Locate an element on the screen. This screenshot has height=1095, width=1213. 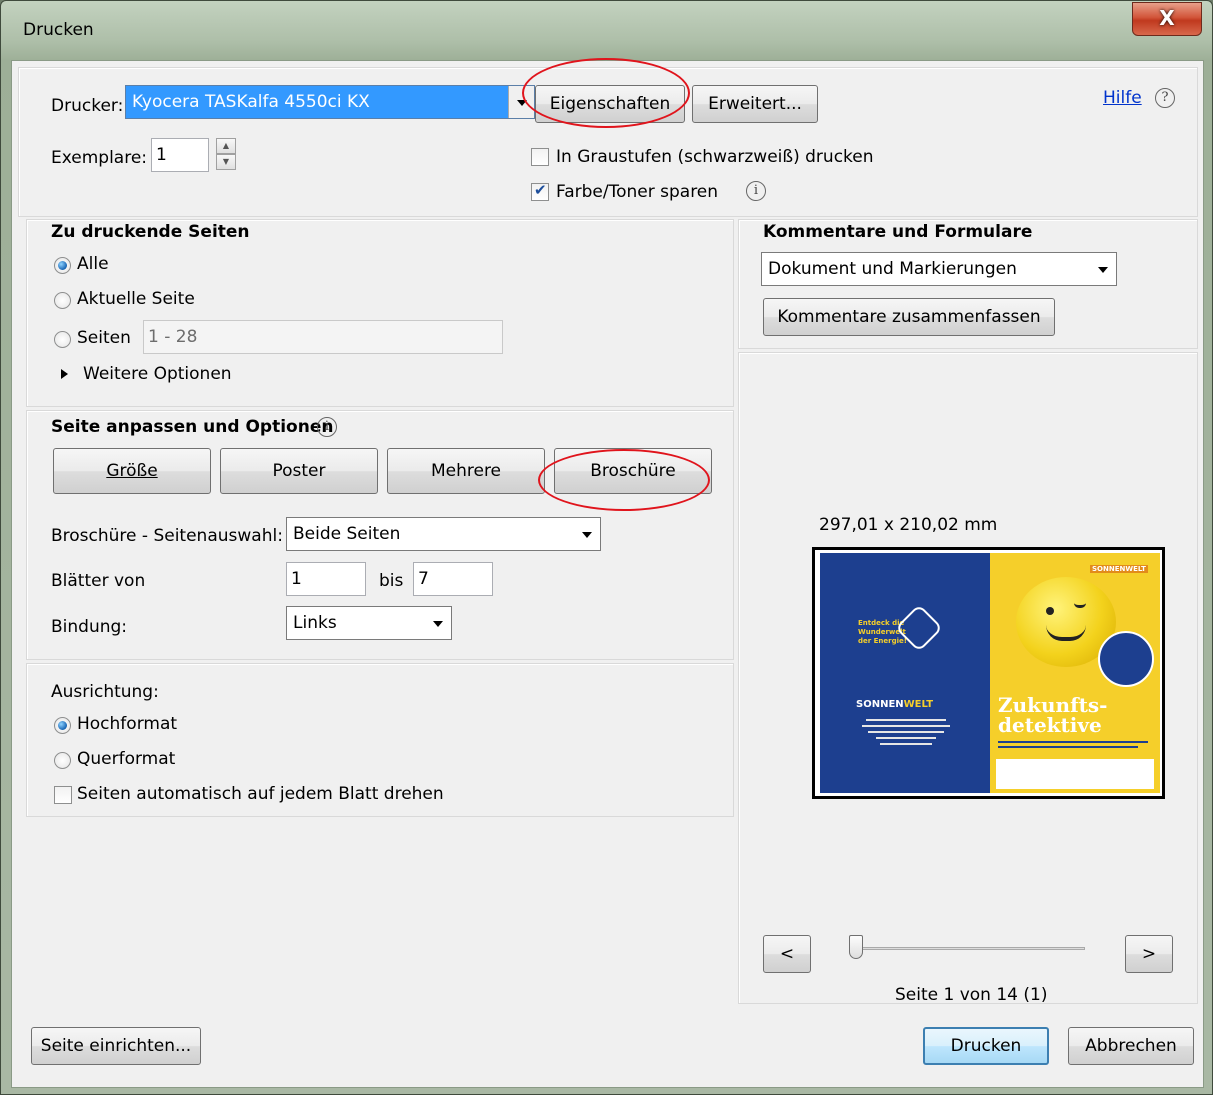
pages-heading: Zu druckende Seiten is located at coordinates (150, 232).